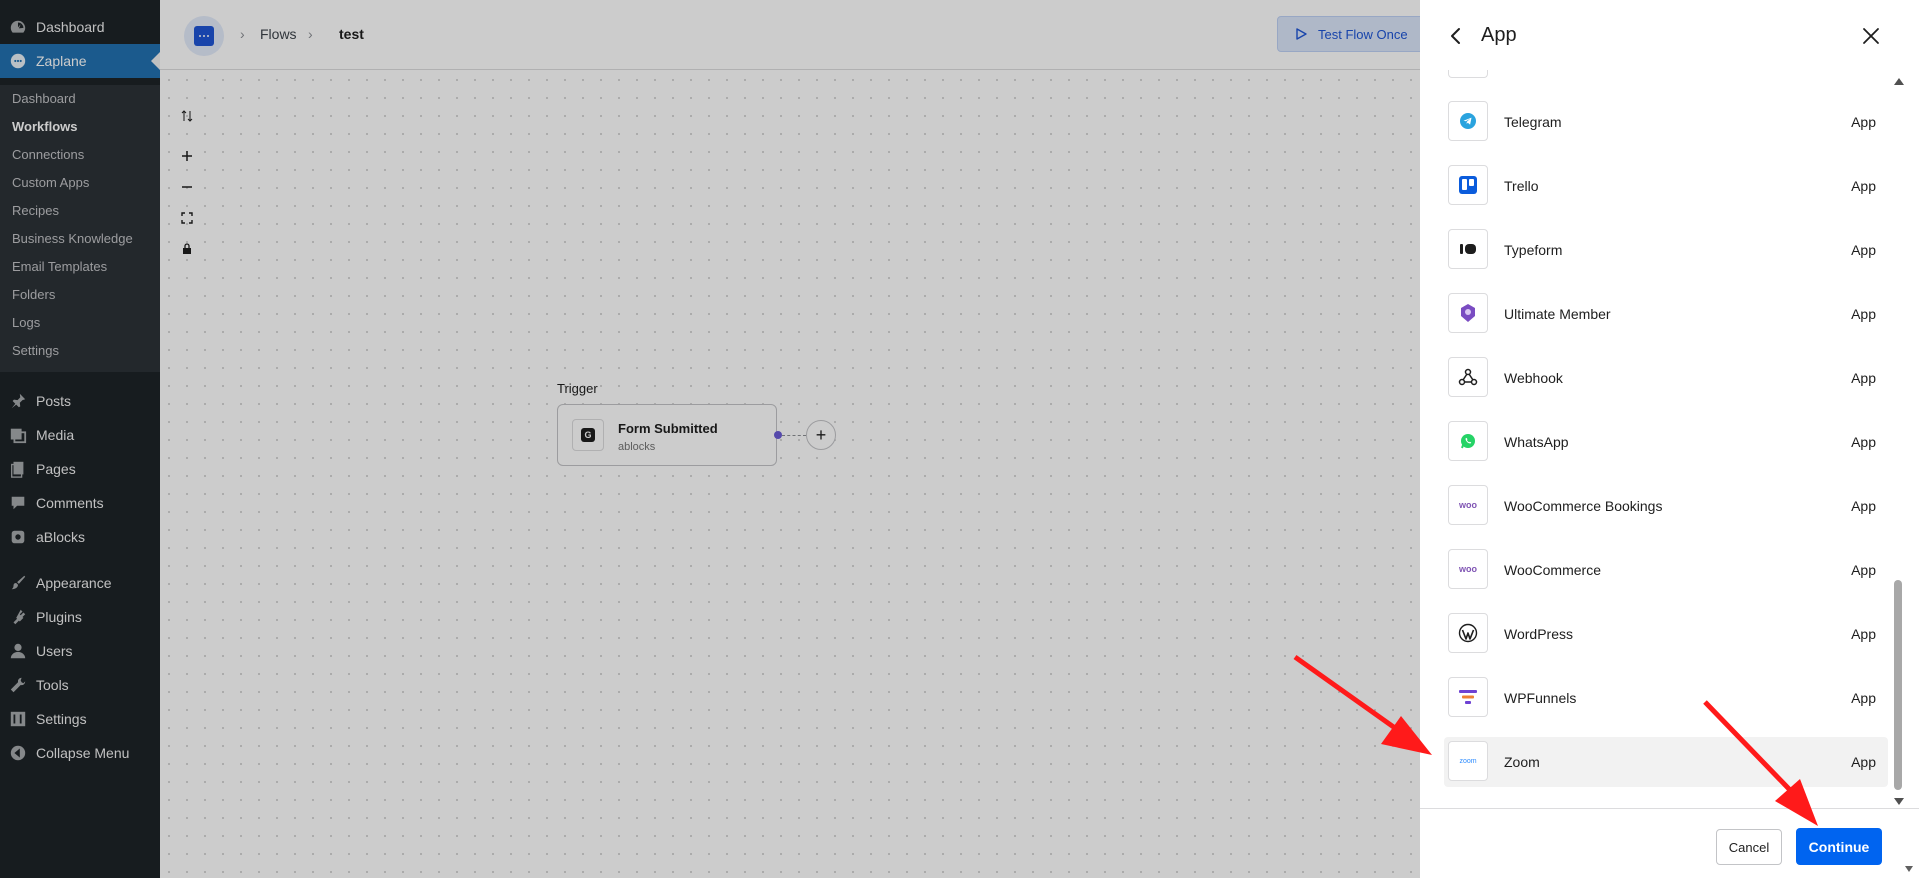  What do you see at coordinates (1583, 506) in the screenshot?
I see `app-name: WooCommerce Bookings` at bounding box center [1583, 506].